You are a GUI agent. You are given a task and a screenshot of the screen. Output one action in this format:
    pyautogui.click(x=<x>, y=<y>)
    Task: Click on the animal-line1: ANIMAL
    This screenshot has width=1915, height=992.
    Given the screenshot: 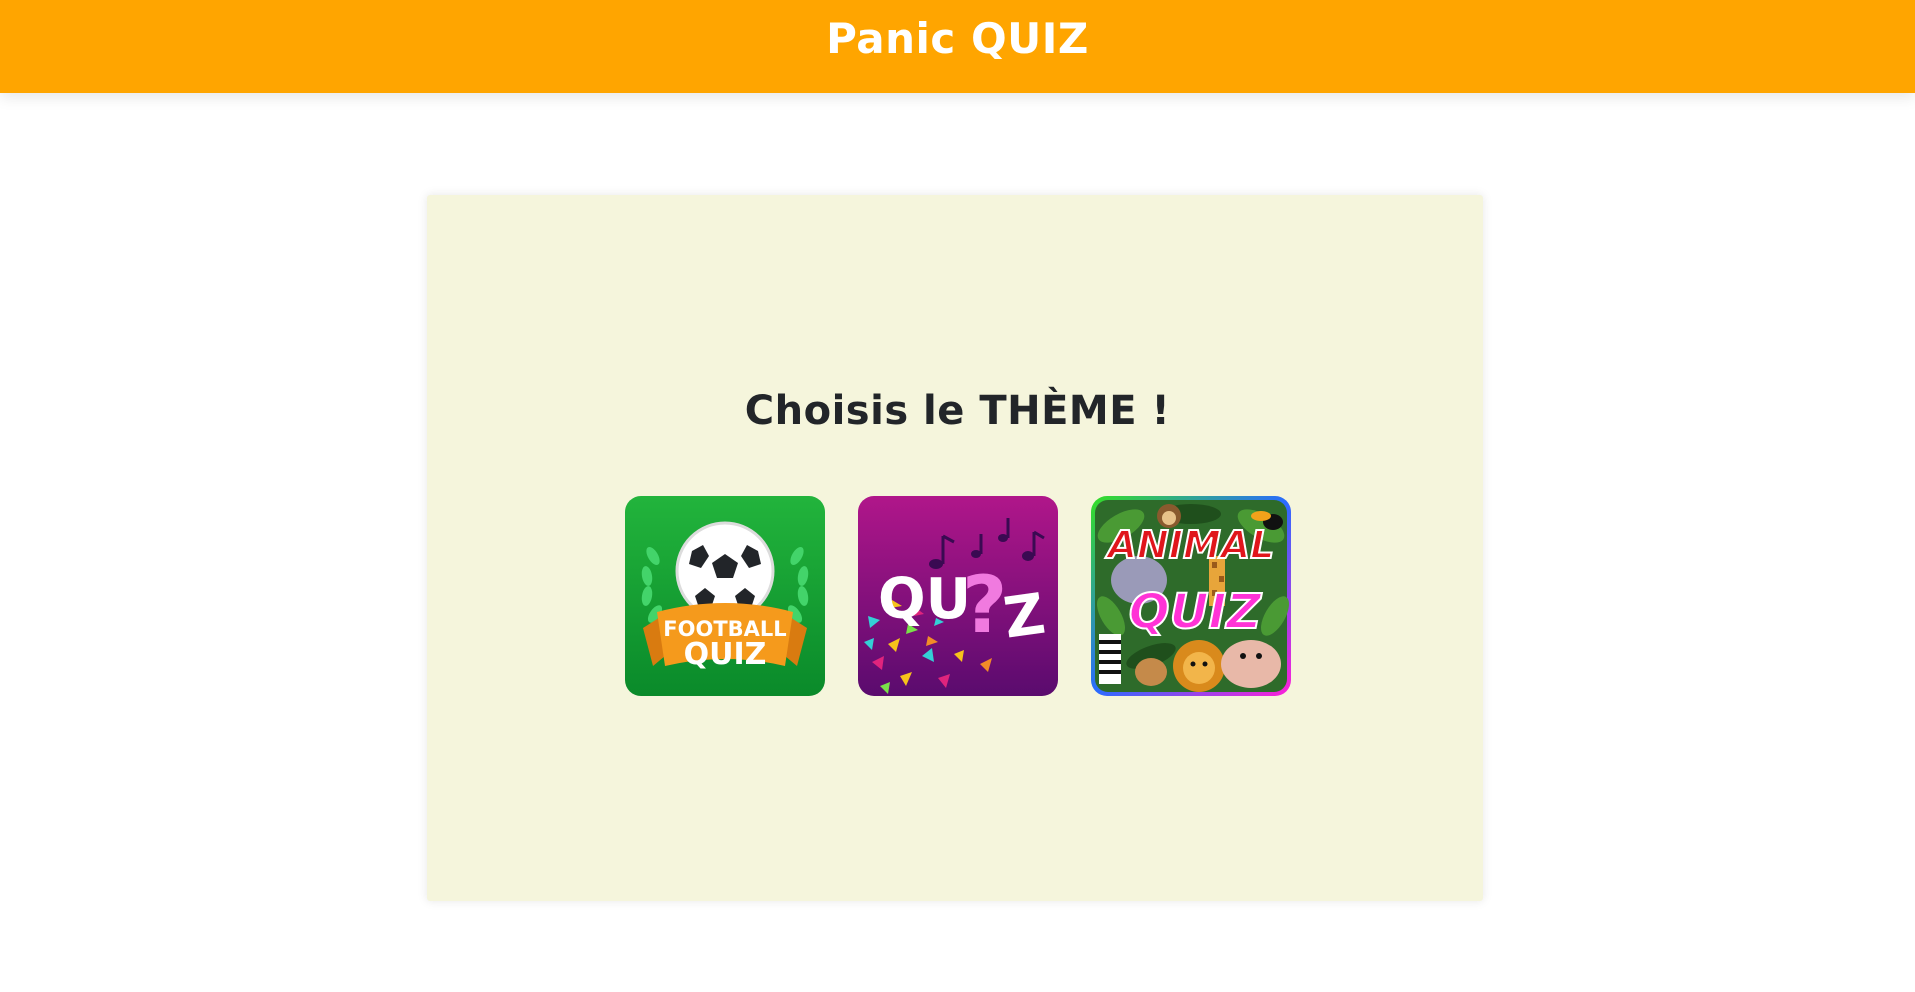 What is the action you would take?
    pyautogui.click(x=1189, y=545)
    